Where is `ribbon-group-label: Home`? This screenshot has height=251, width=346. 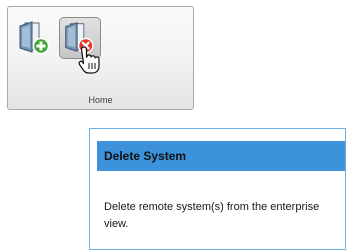 ribbon-group-label: Home is located at coordinates (100, 100).